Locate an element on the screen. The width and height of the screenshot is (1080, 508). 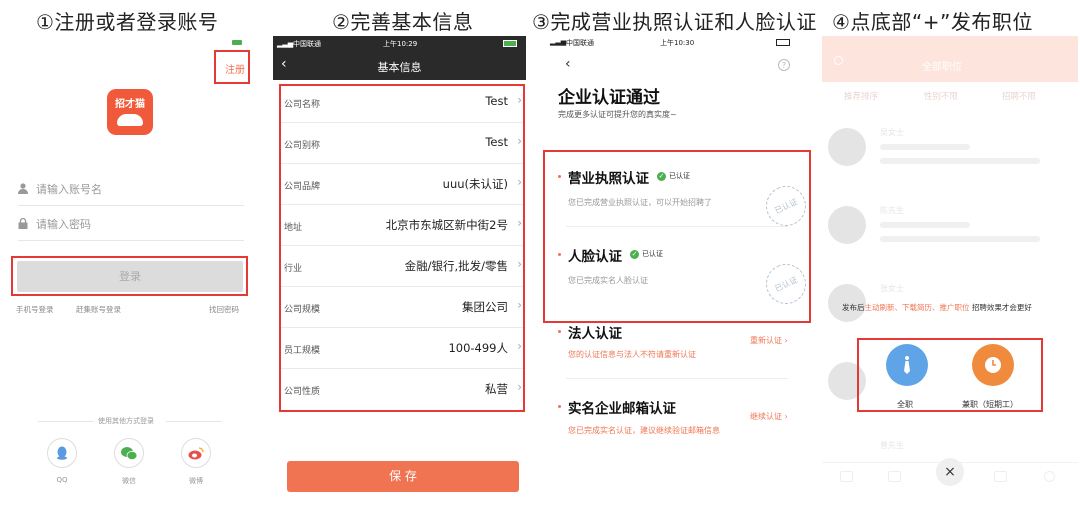
battery-icon is located at coordinates (237, 42).